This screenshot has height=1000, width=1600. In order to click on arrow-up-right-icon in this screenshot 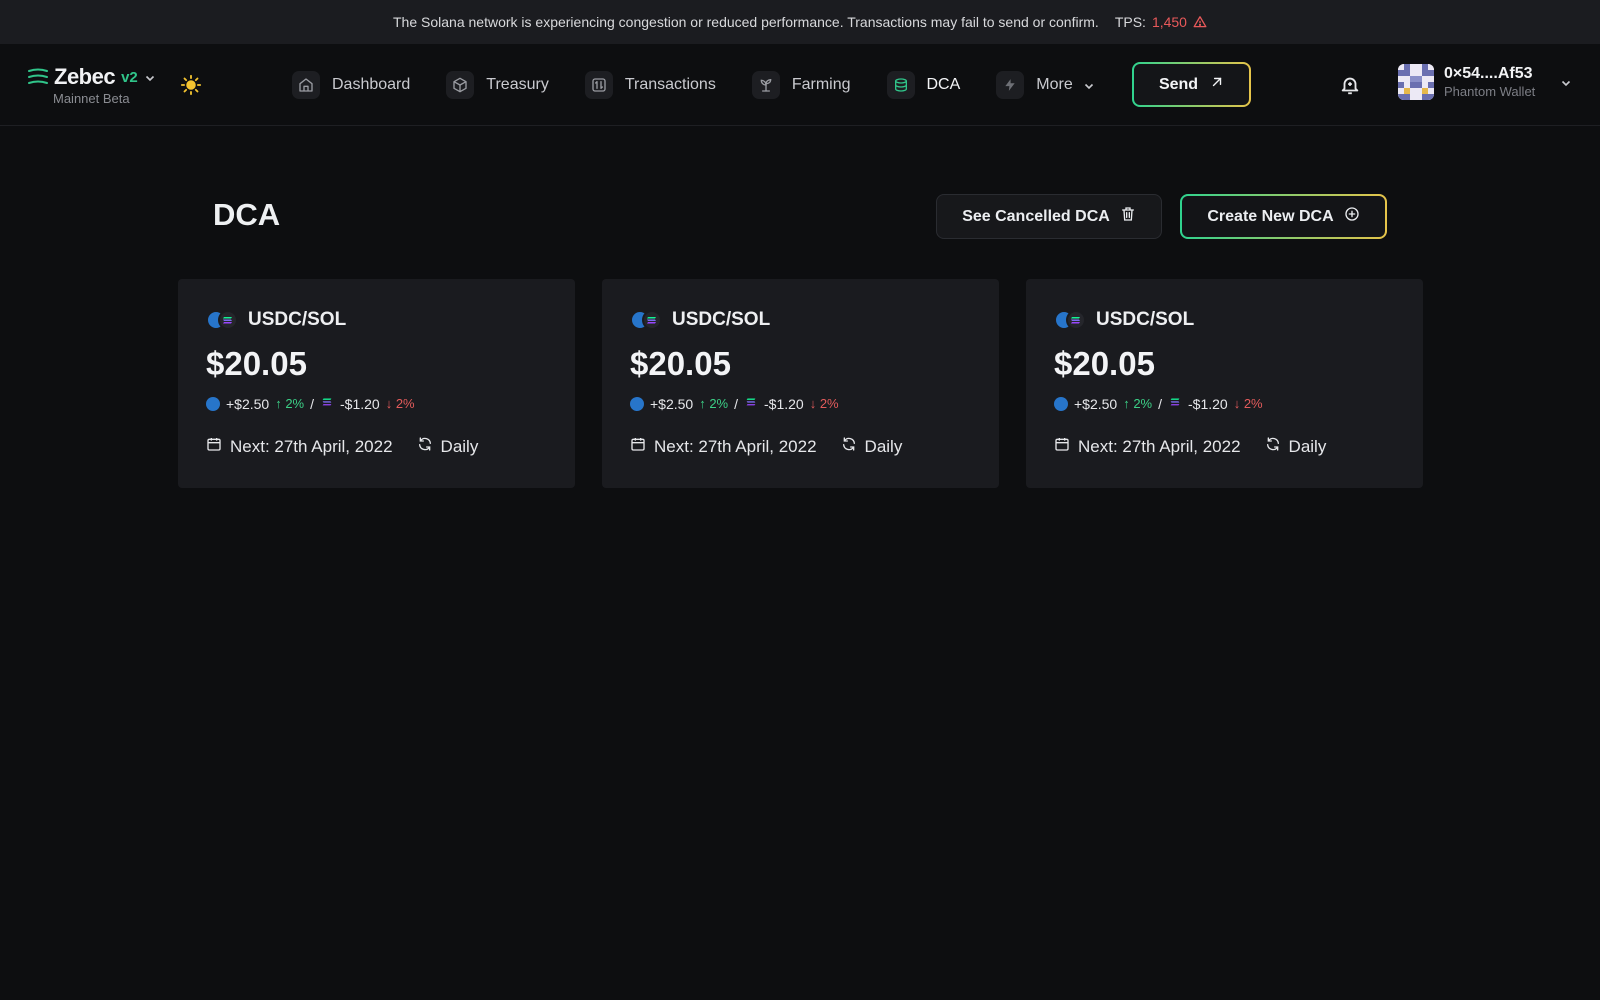, I will do `click(1217, 84)`.